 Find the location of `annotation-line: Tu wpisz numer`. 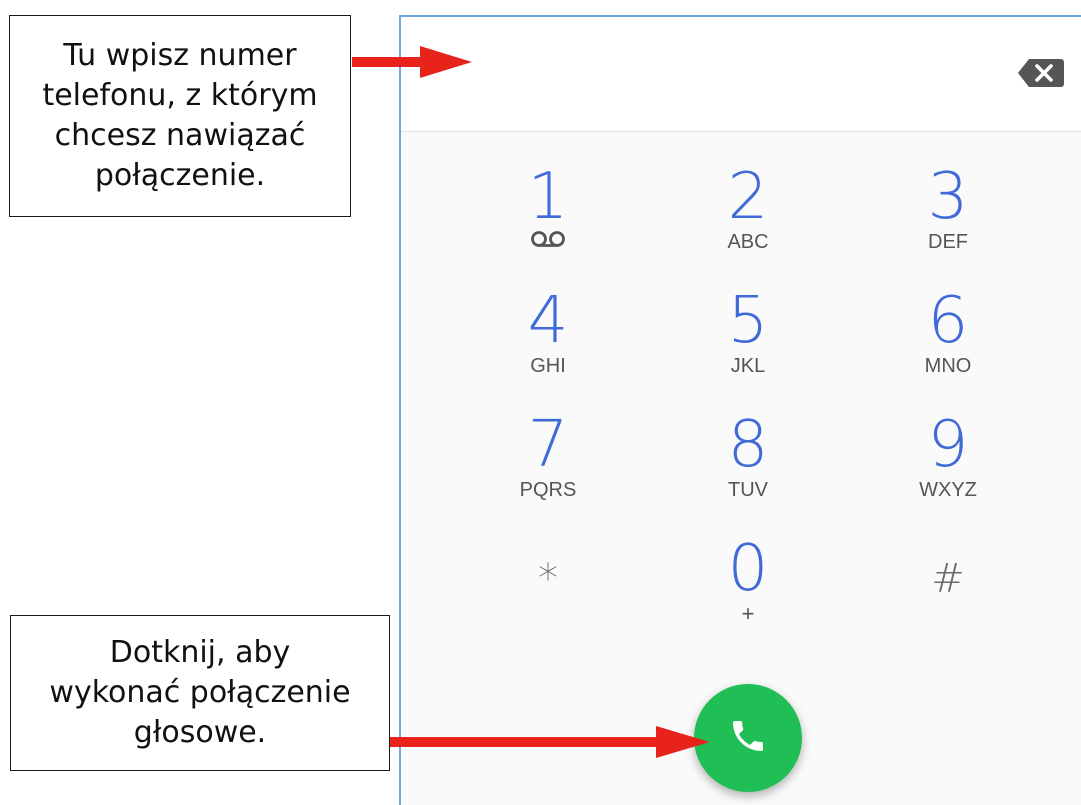

annotation-line: Tu wpisz numer is located at coordinates (180, 55).